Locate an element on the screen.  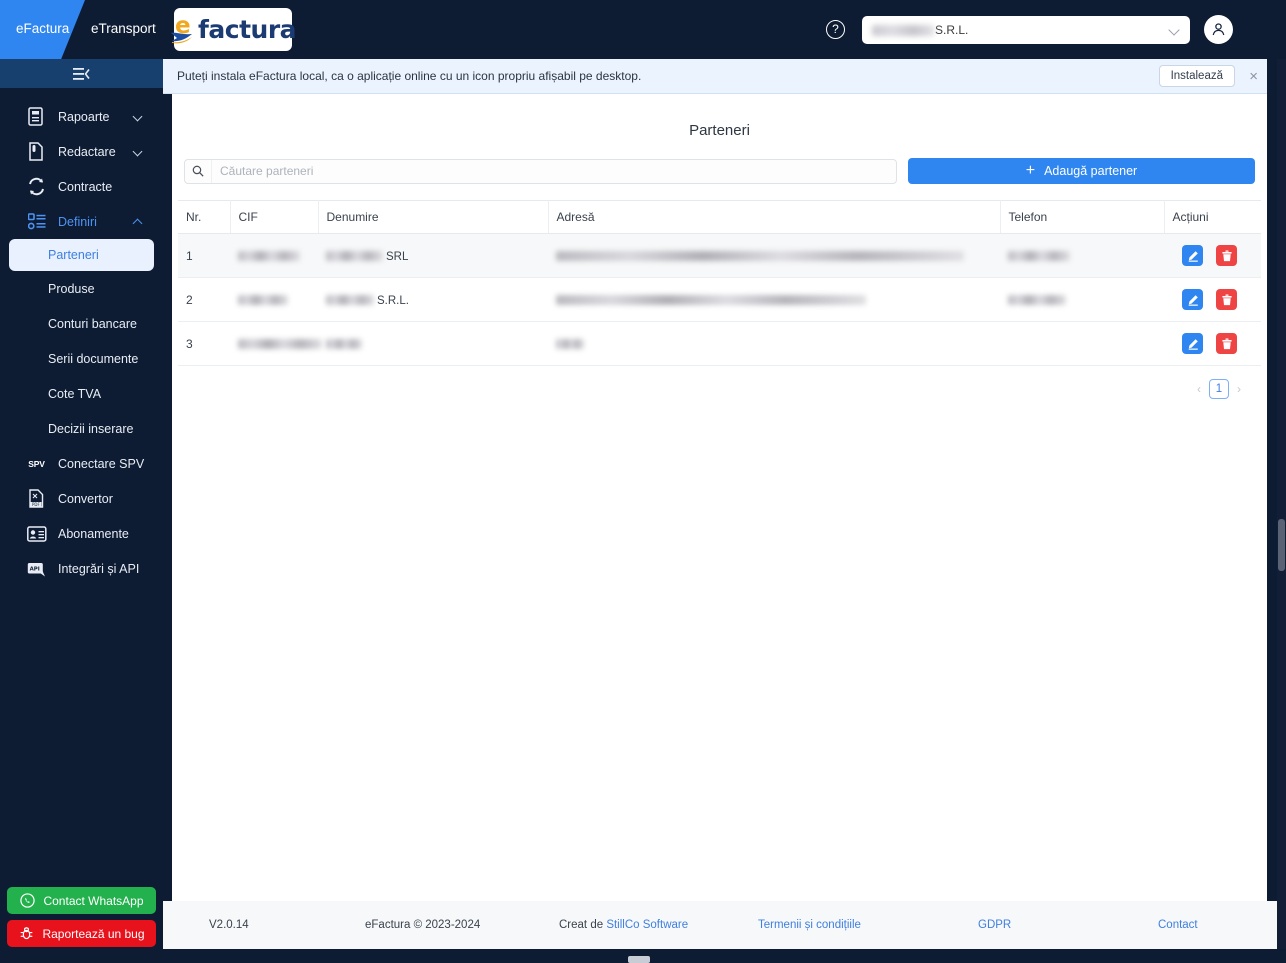
sidebar-item-definiri: Definiri is located at coordinates (81, 221).